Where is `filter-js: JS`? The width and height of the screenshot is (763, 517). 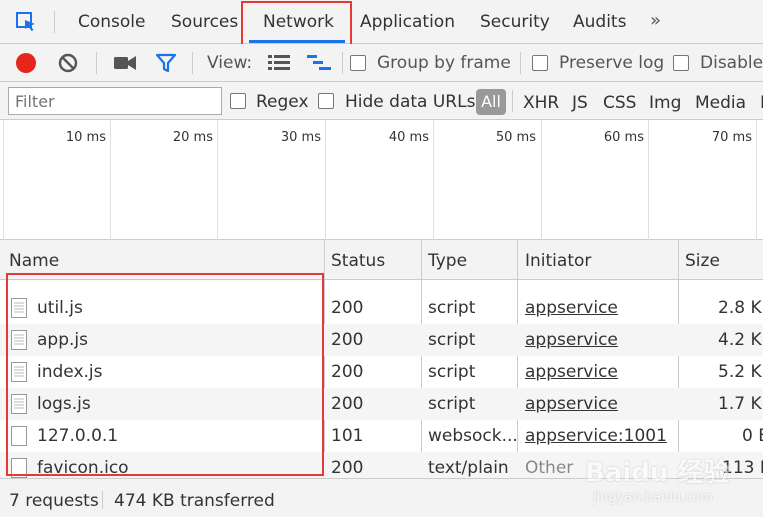
filter-js: JS is located at coordinates (580, 103).